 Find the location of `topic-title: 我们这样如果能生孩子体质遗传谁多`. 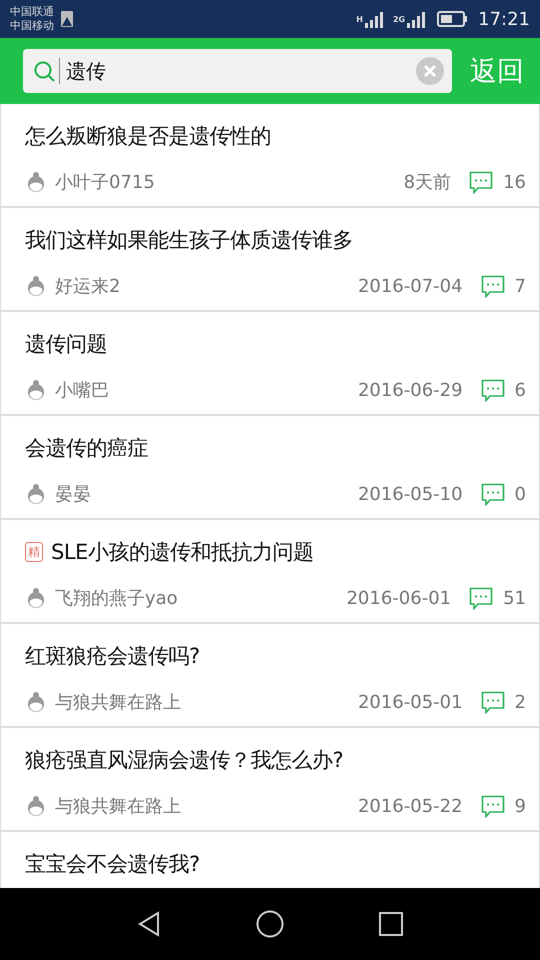

topic-title: 我们这样如果能生孩子体质遗传谁多 is located at coordinates (189, 240).